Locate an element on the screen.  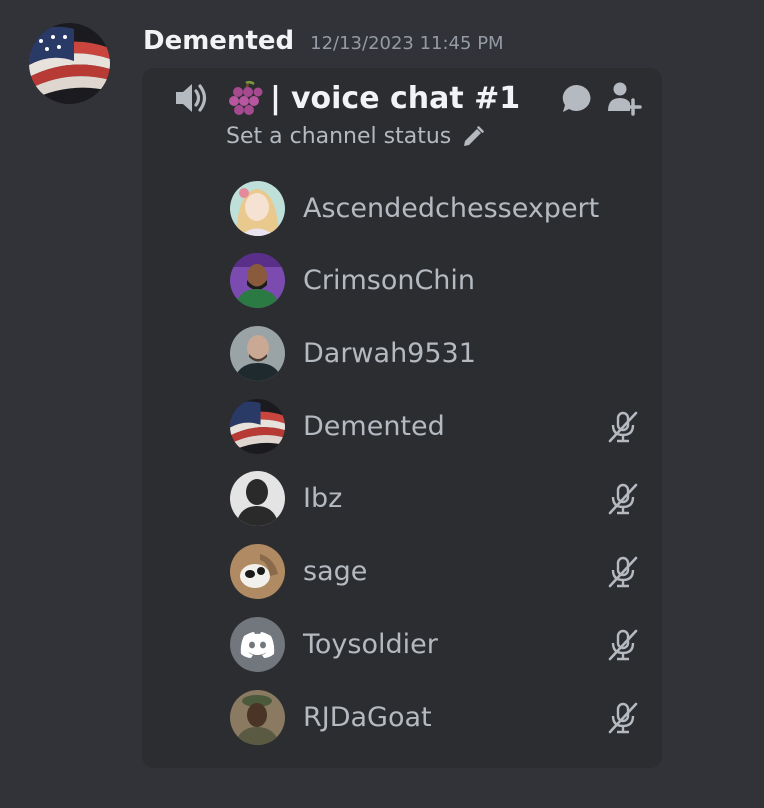
member-name: CrimsonChin is located at coordinates (389, 280).